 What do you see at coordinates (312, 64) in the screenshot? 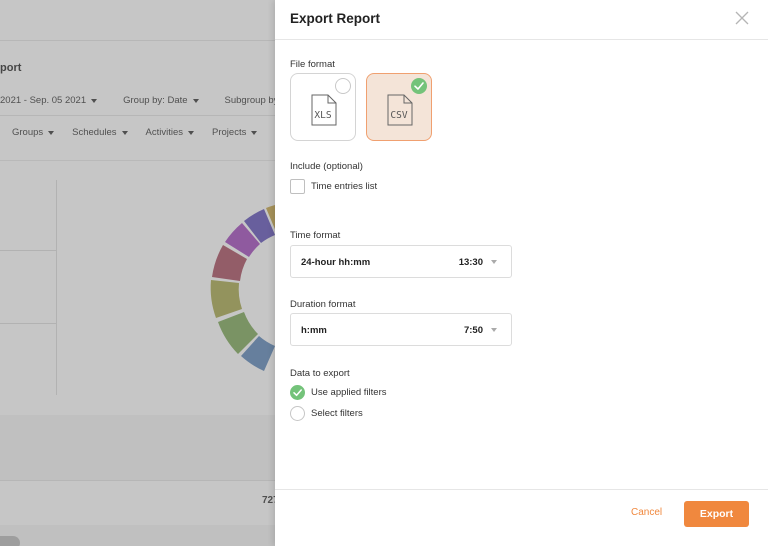
I see `file-format-label: File format` at bounding box center [312, 64].